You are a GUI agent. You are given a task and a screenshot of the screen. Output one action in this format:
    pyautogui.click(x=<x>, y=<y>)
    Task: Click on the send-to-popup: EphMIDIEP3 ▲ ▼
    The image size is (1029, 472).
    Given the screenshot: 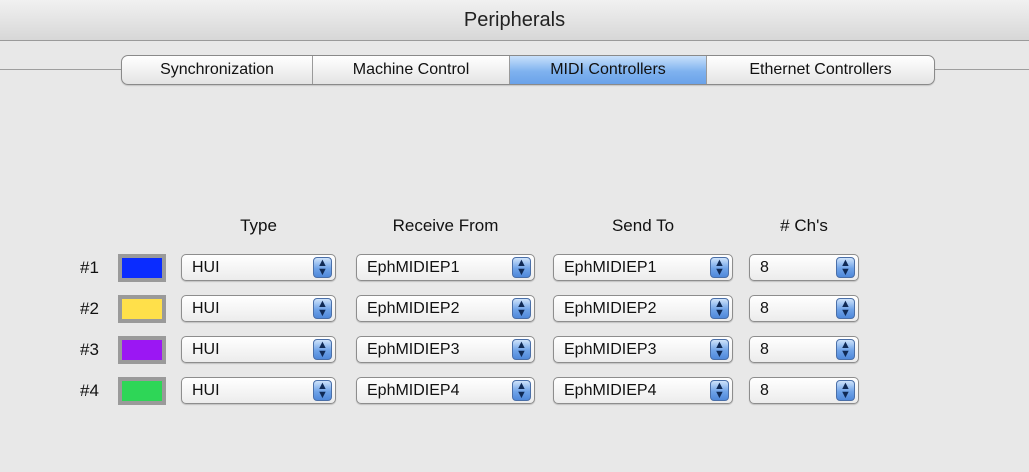 What is the action you would take?
    pyautogui.click(x=643, y=349)
    